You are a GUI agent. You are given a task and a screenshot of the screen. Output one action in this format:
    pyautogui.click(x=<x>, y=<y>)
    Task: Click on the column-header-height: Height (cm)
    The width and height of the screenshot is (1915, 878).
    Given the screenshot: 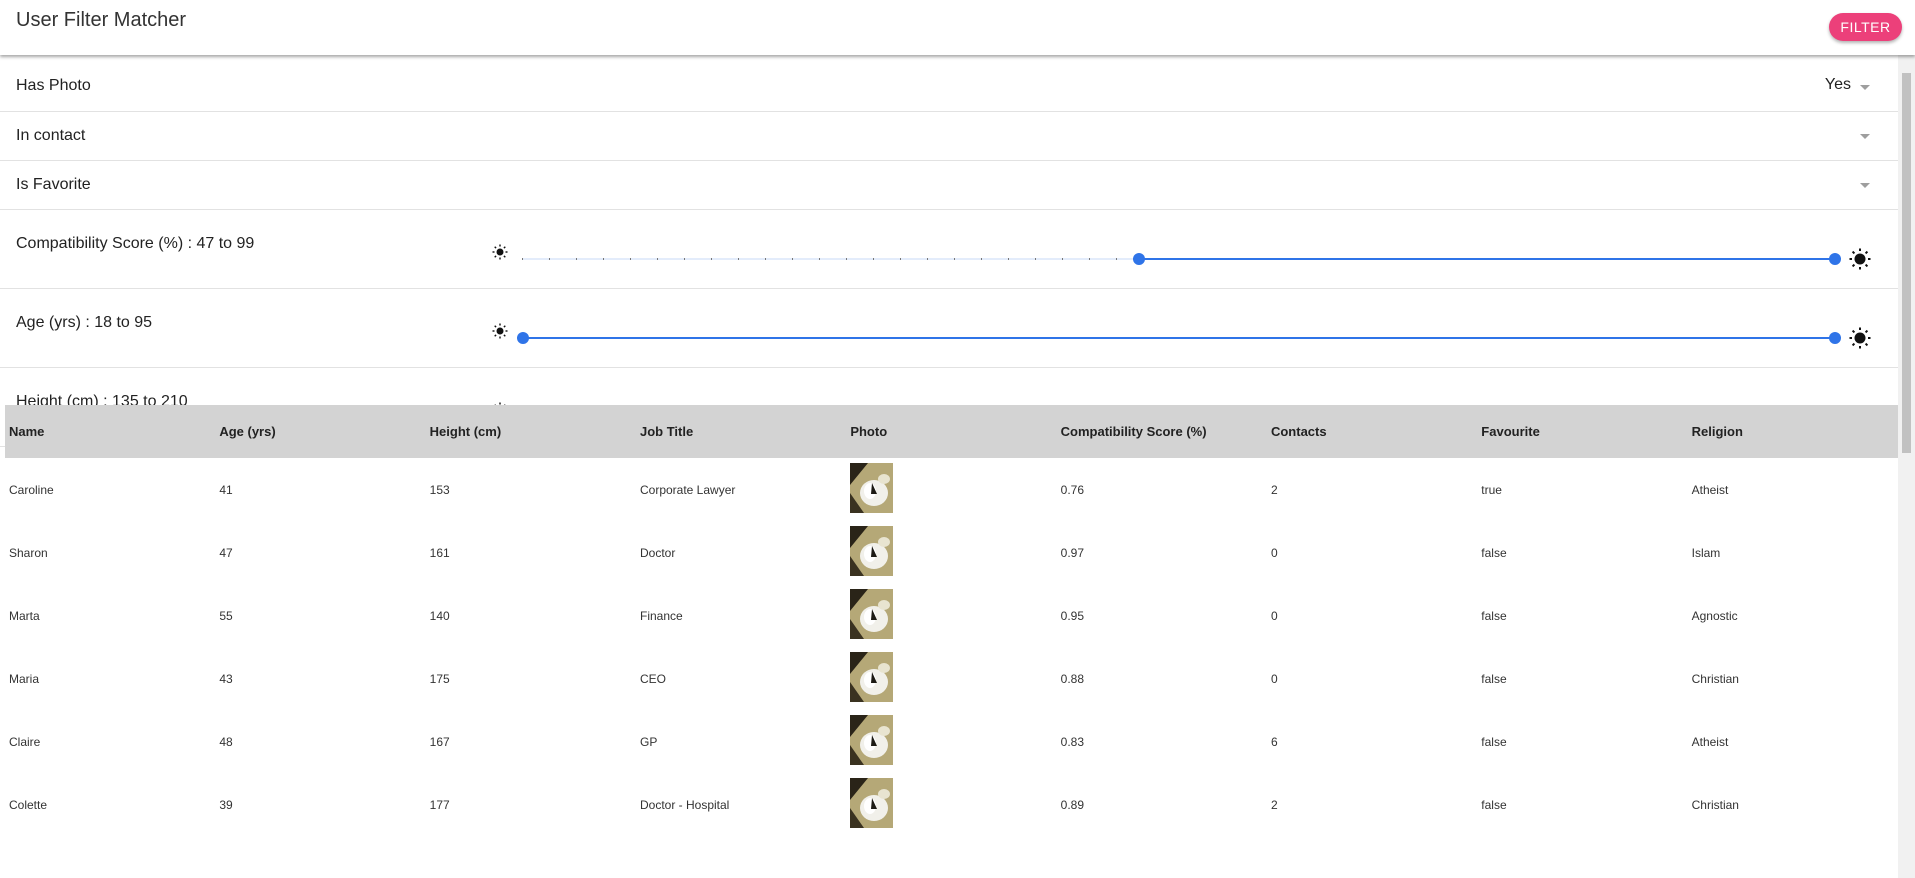 What is the action you would take?
    pyautogui.click(x=530, y=431)
    